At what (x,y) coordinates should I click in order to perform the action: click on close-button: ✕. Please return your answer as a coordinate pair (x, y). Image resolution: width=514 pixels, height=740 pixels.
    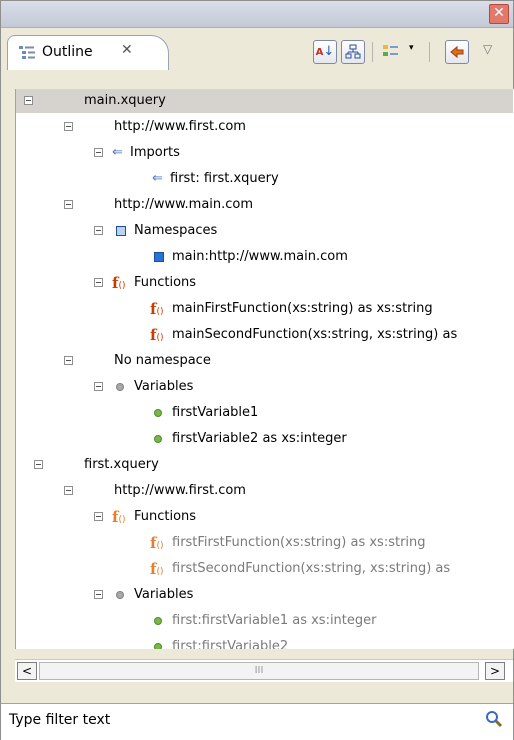
    Looking at the image, I should click on (499, 14).